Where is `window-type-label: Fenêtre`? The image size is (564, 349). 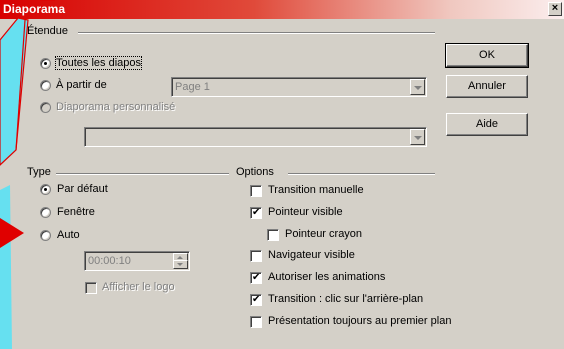
window-type-label: Fenêtre is located at coordinates (76, 212).